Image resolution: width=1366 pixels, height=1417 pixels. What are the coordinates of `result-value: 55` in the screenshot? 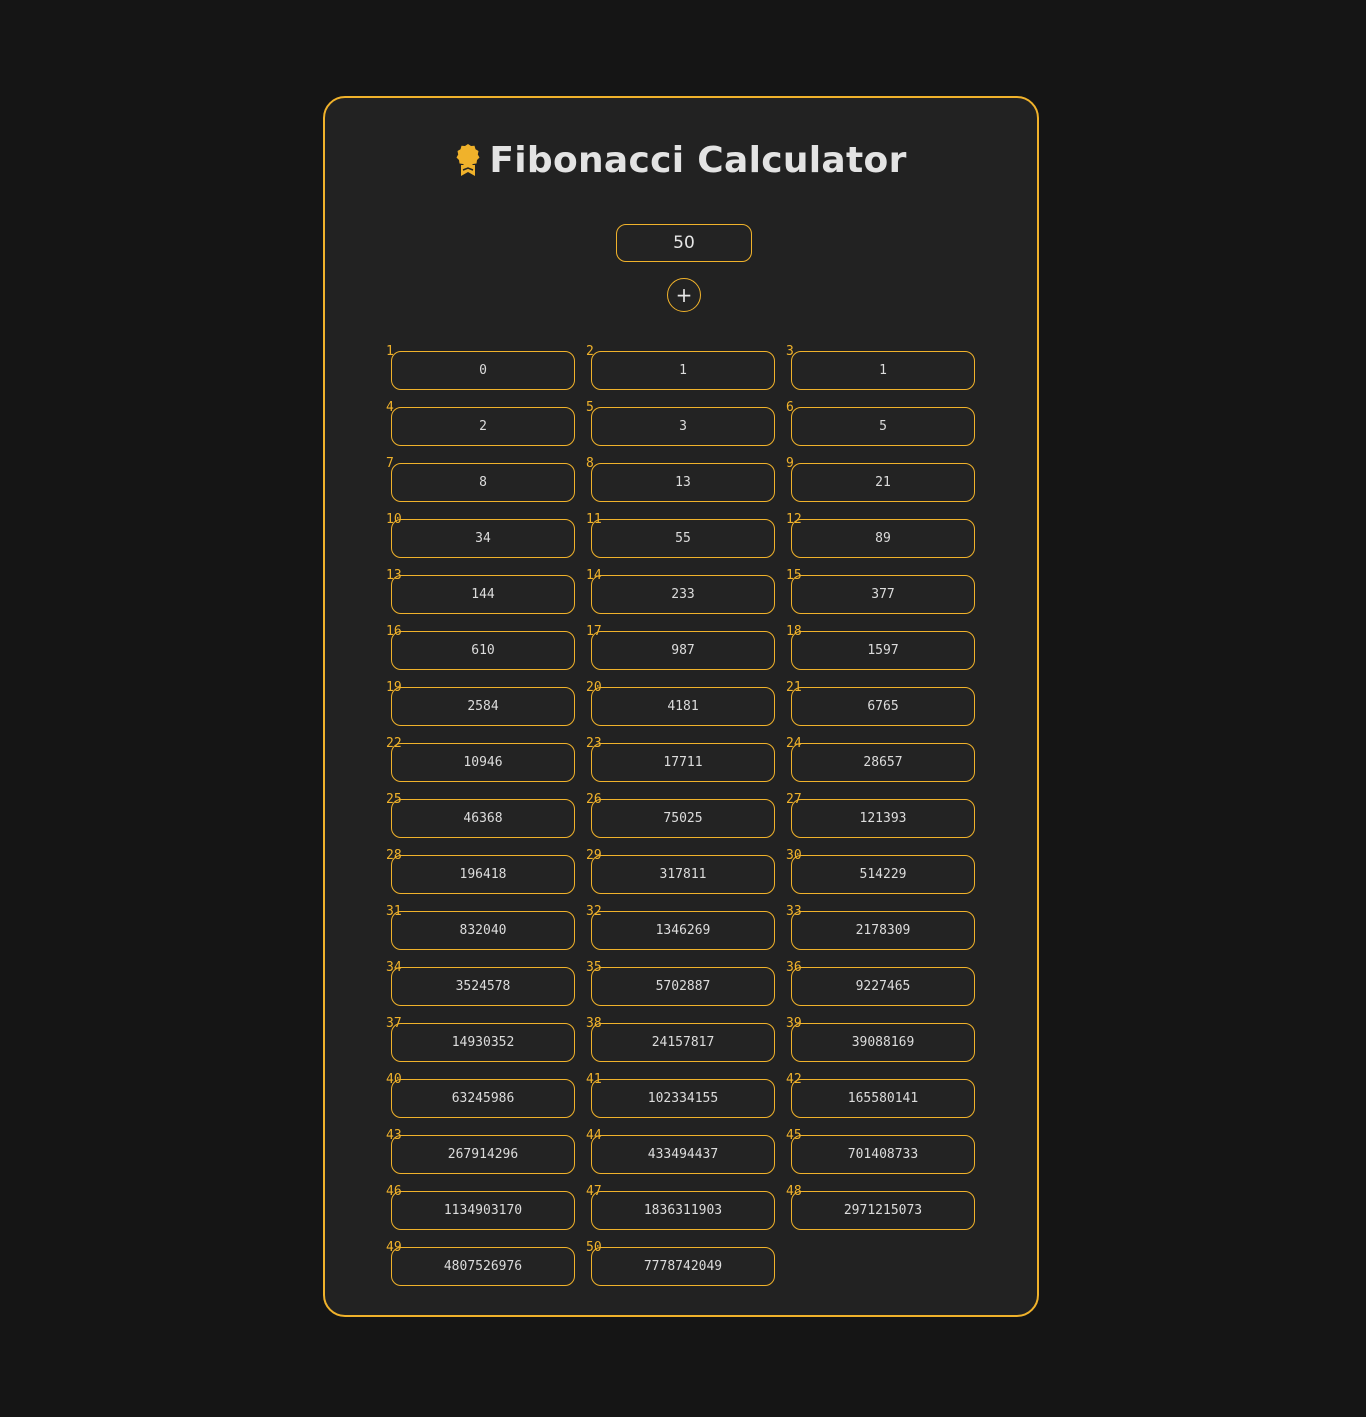 It's located at (683, 538).